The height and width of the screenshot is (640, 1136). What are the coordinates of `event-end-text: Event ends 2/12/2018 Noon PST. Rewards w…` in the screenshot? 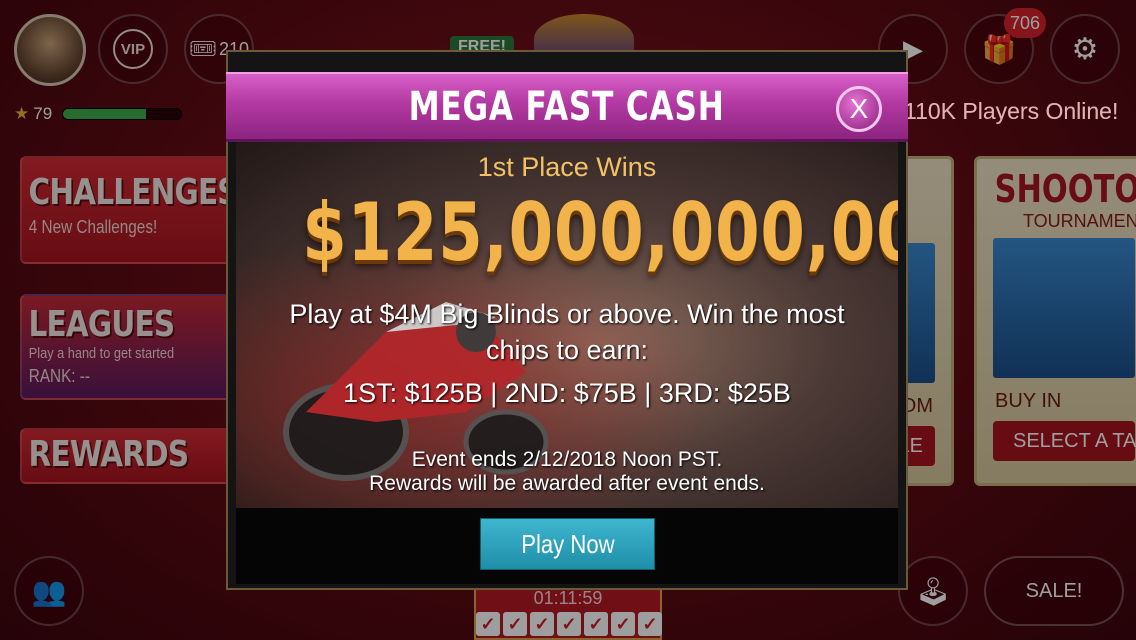 It's located at (567, 472).